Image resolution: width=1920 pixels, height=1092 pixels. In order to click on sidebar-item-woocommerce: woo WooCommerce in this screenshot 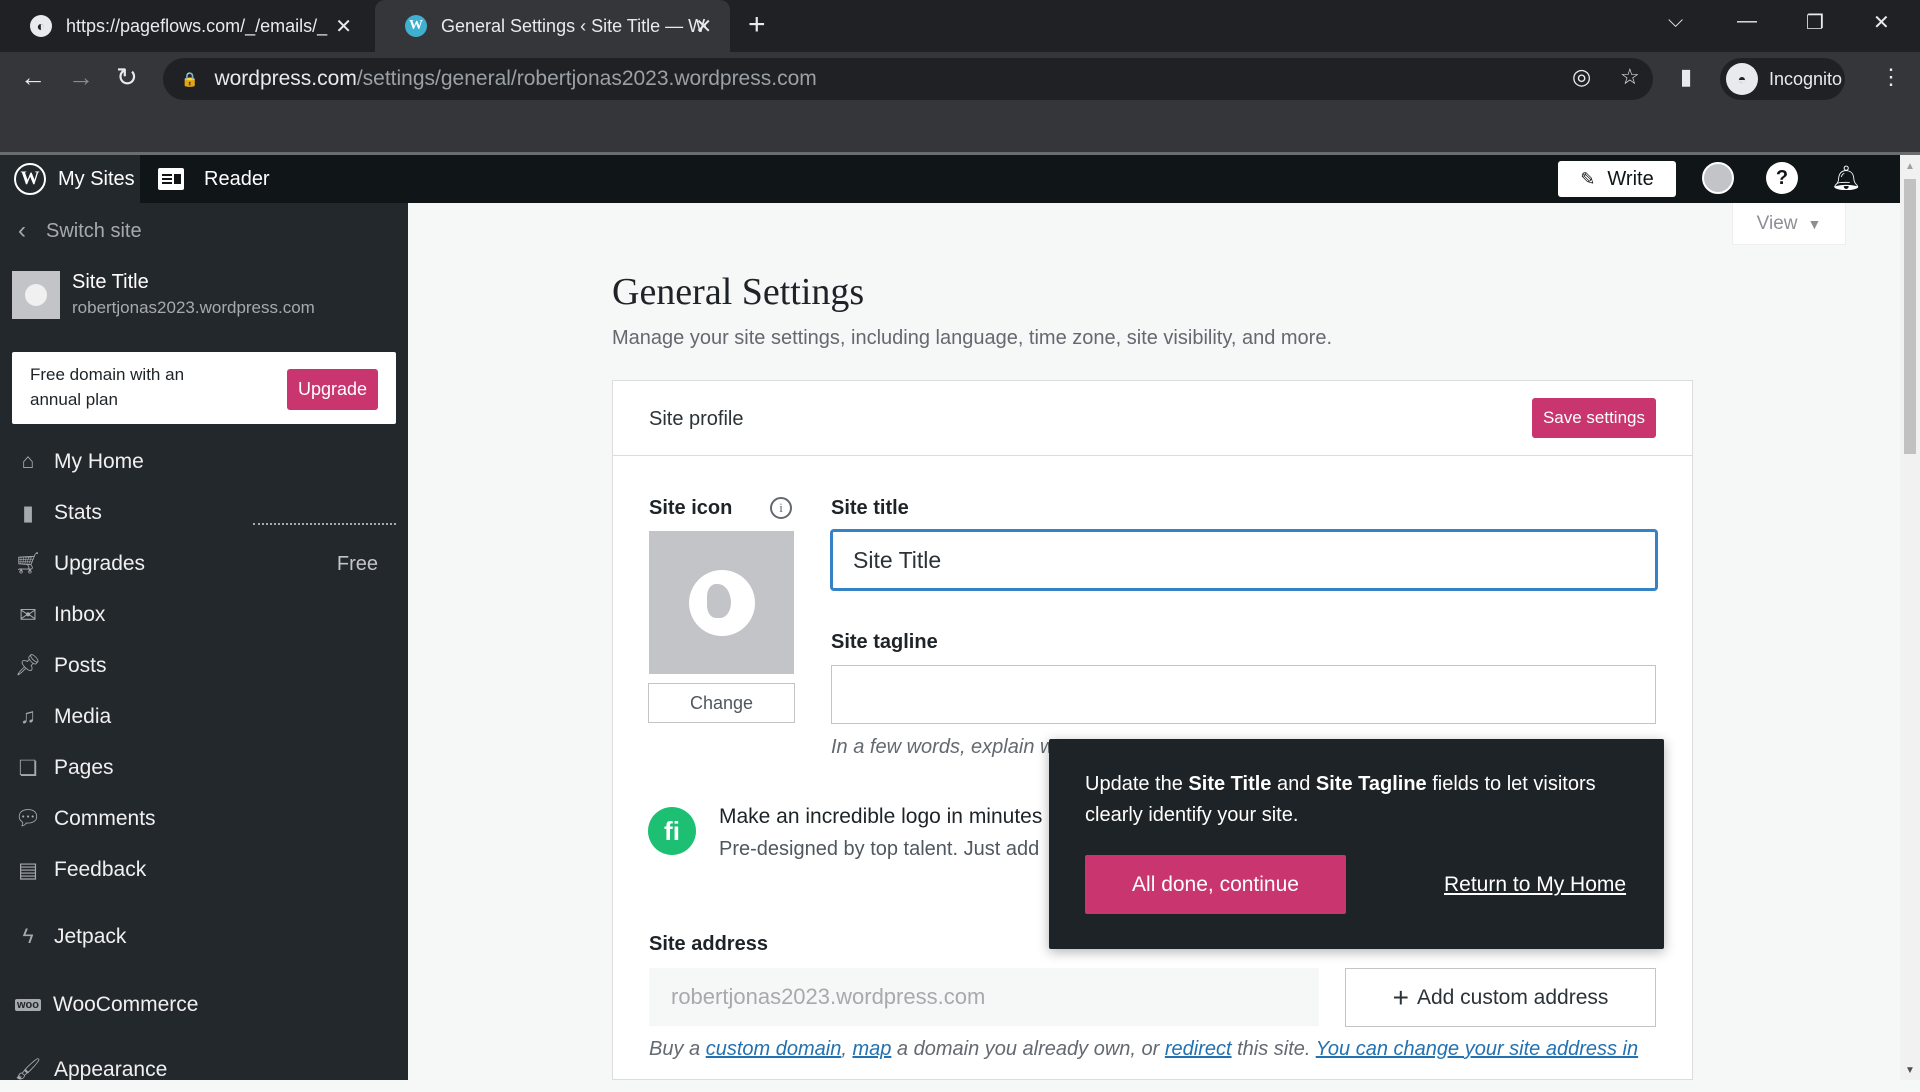, I will do `click(204, 1005)`.